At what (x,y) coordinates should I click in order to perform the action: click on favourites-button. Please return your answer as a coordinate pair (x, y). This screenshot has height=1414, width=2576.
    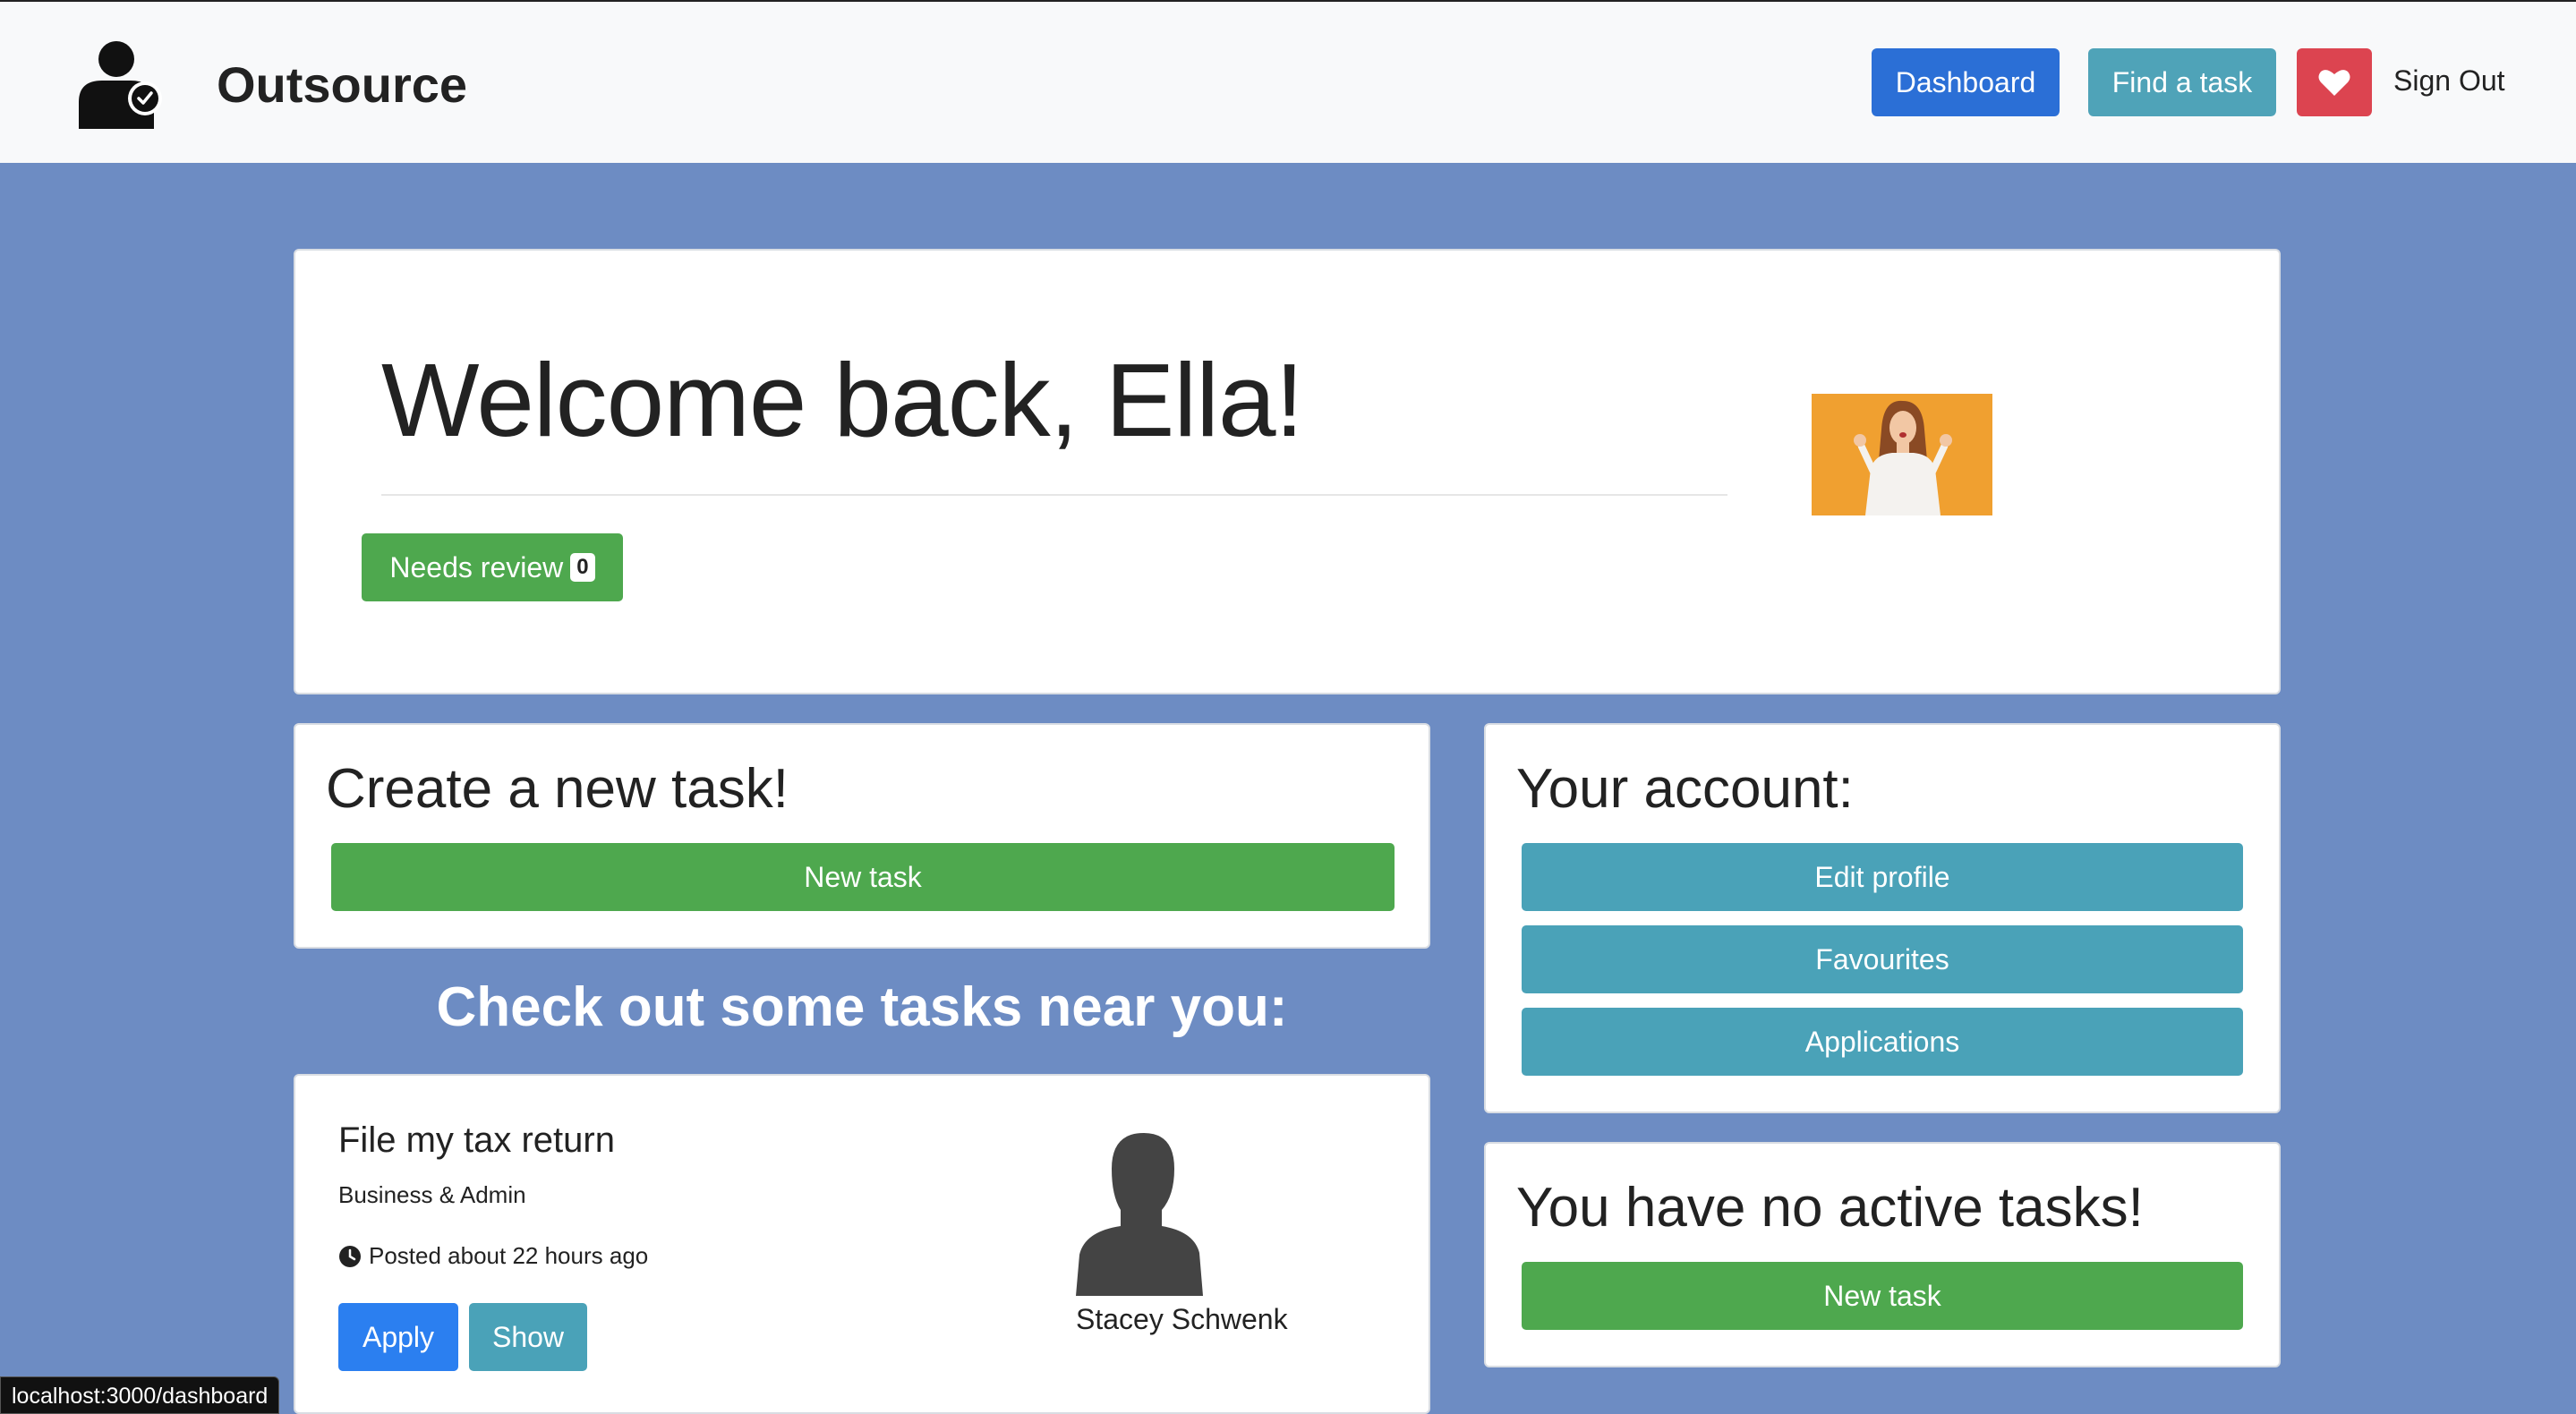
    Looking at the image, I should click on (2334, 82).